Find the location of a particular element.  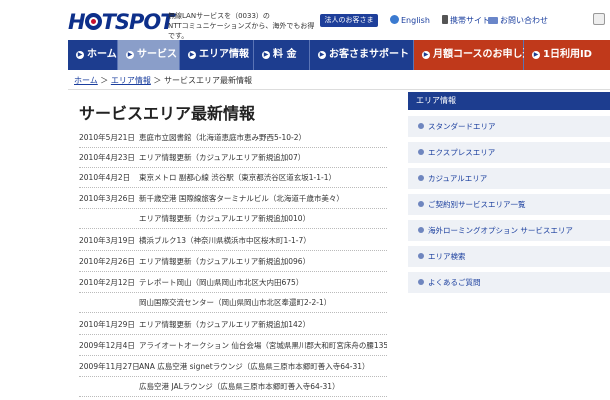

phone-icon is located at coordinates (445, 19).